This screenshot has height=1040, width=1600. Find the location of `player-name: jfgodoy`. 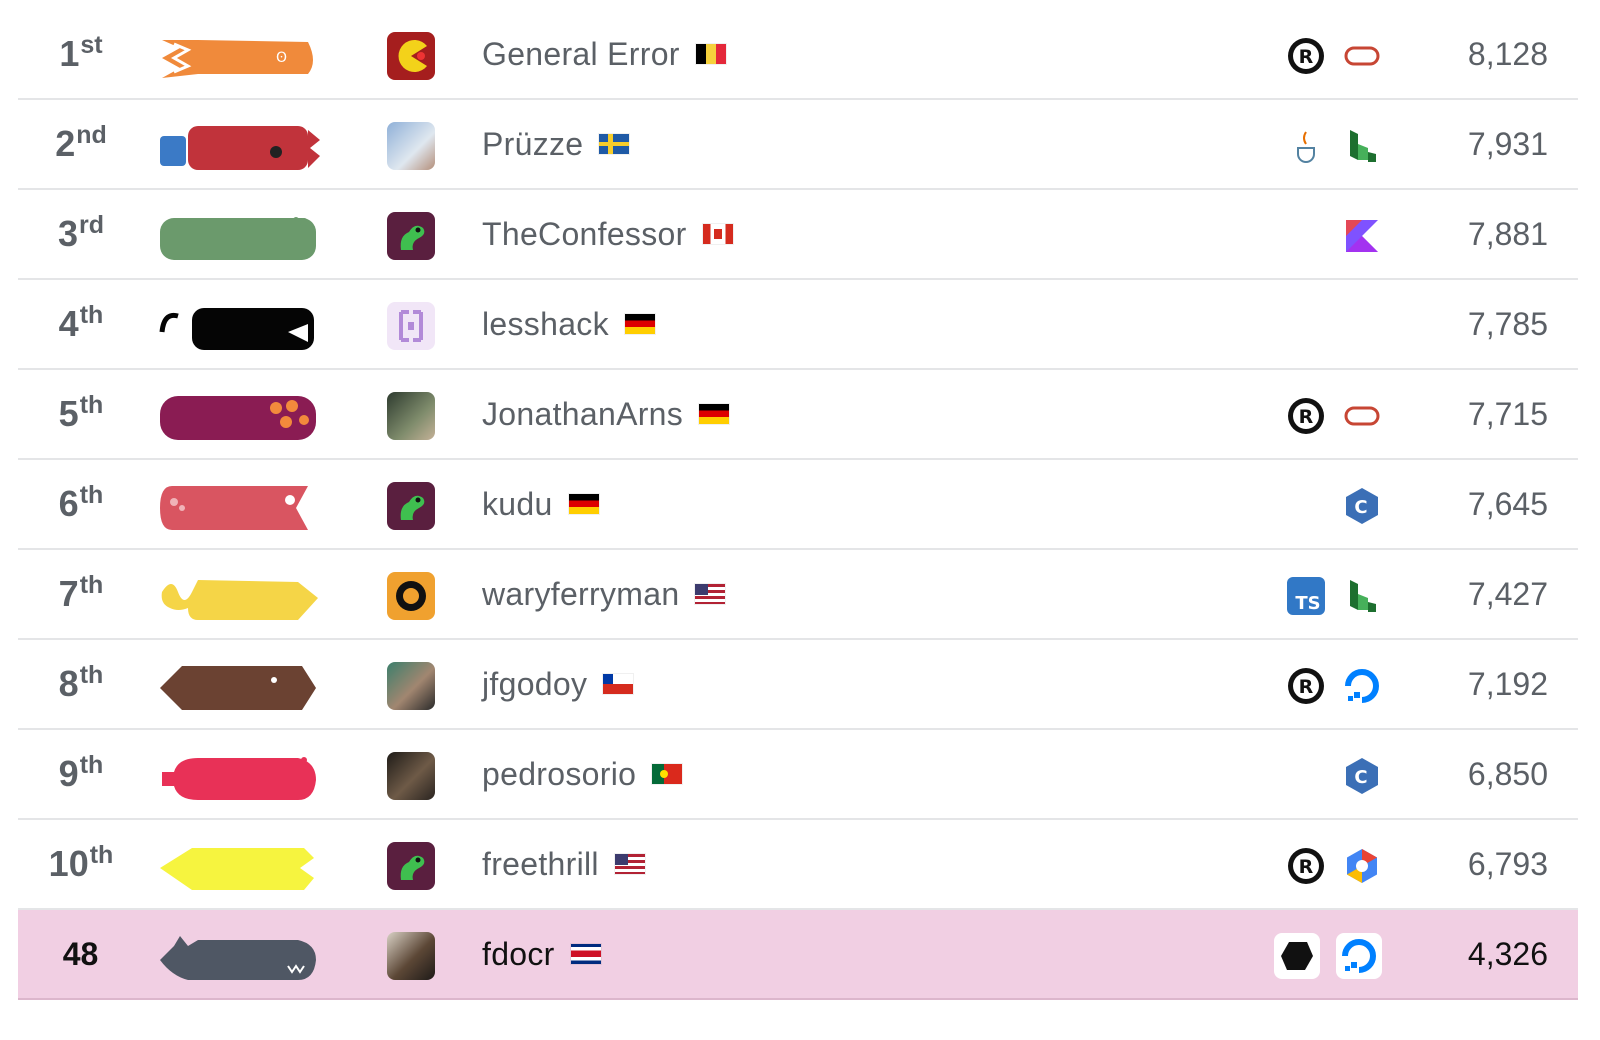

player-name: jfgodoy is located at coordinates (558, 684).